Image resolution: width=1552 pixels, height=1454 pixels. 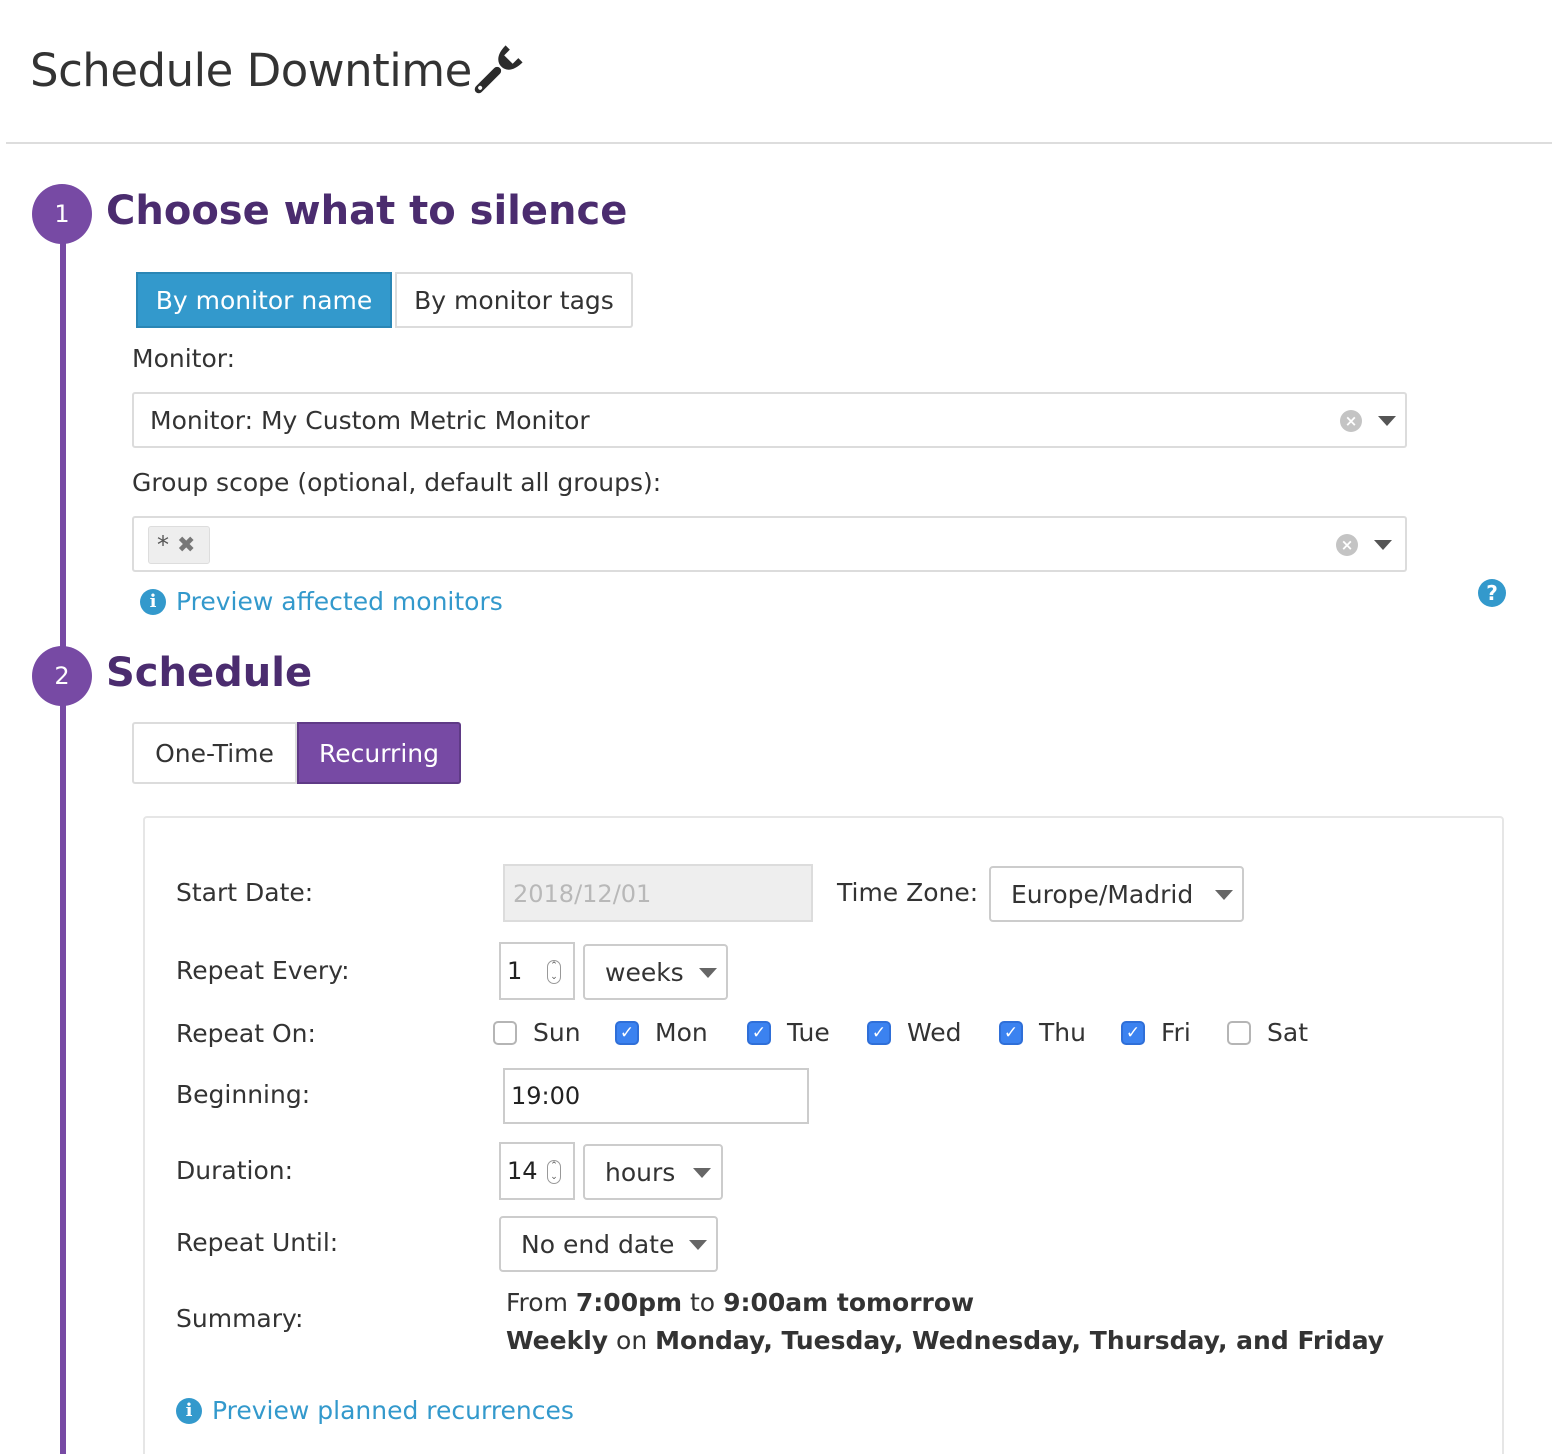 What do you see at coordinates (214, 753) in the screenshot?
I see `tab-one-time: One-Time` at bounding box center [214, 753].